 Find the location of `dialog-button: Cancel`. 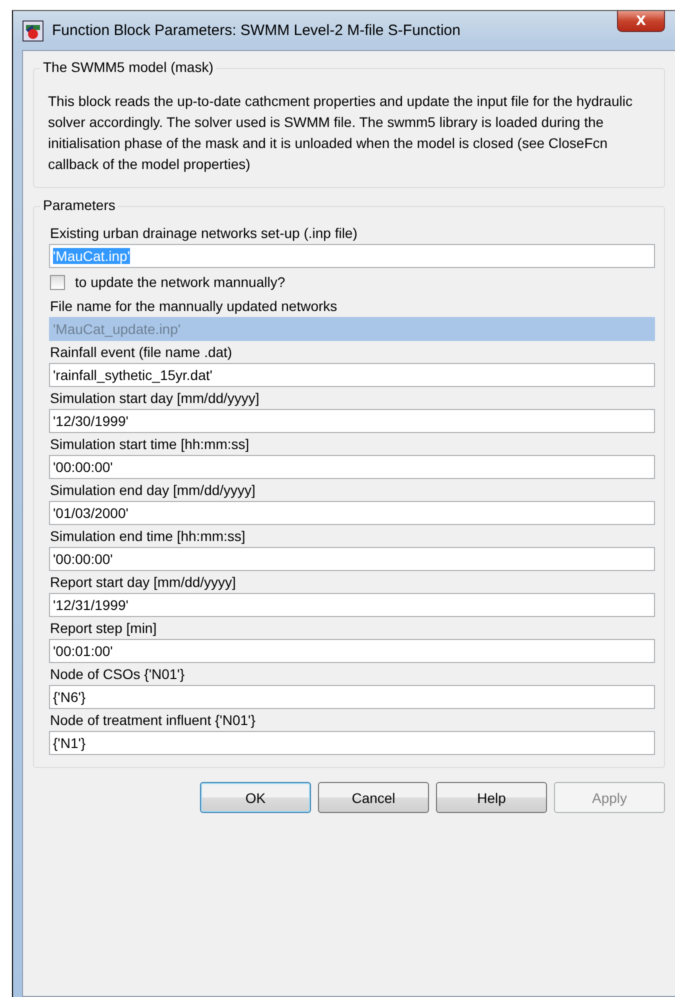

dialog-button: Cancel is located at coordinates (373, 797).